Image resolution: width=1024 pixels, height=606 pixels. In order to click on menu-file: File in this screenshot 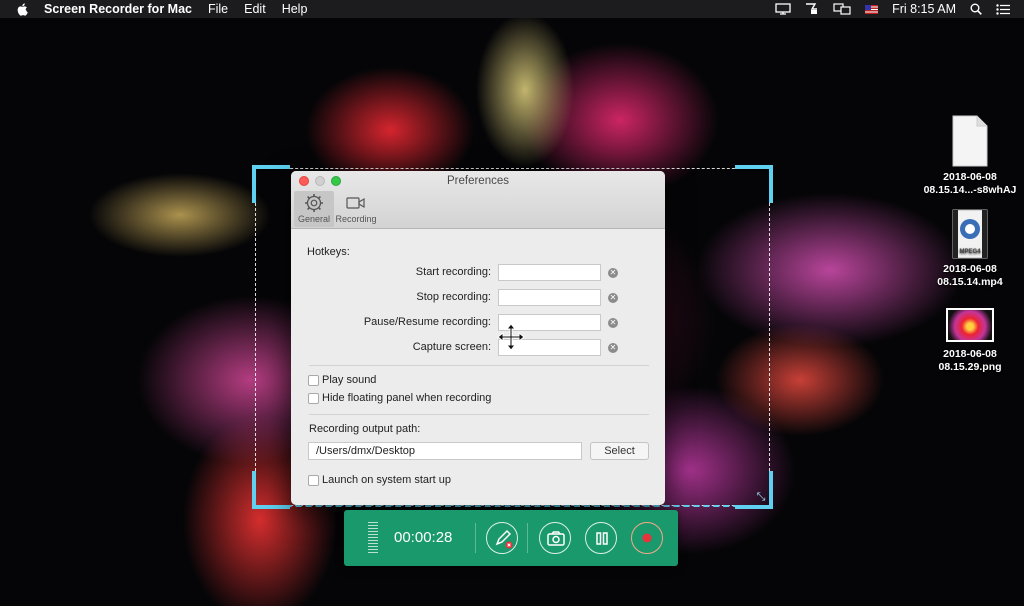, I will do `click(218, 9)`.